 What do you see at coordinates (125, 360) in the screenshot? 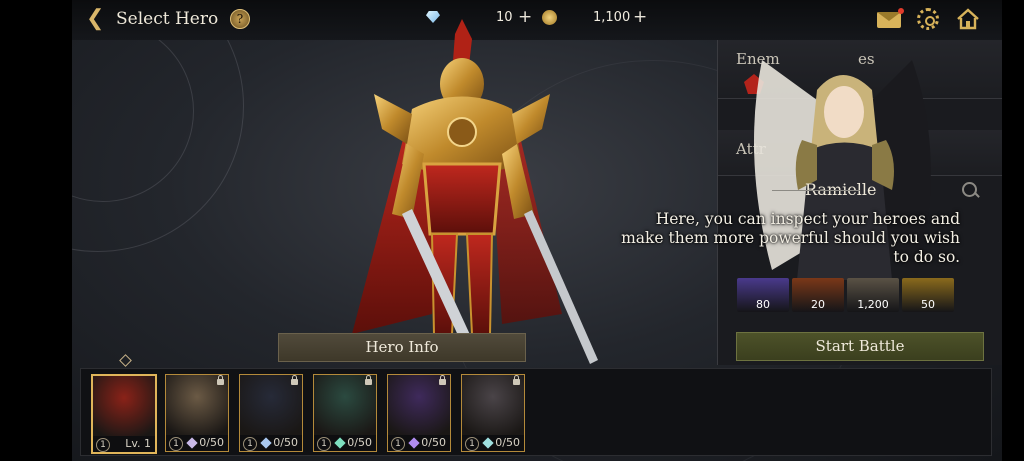
I see `selected-marker-icon` at bounding box center [125, 360].